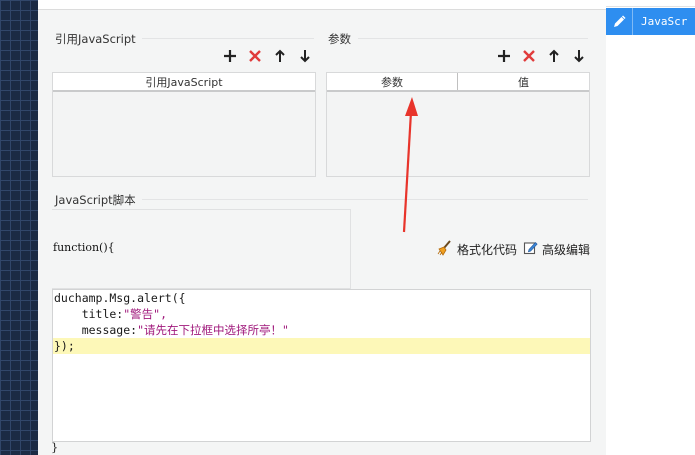 The height and width of the screenshot is (455, 695). I want to click on code-line: duchamp.Msg.alert({, so click(120, 298).